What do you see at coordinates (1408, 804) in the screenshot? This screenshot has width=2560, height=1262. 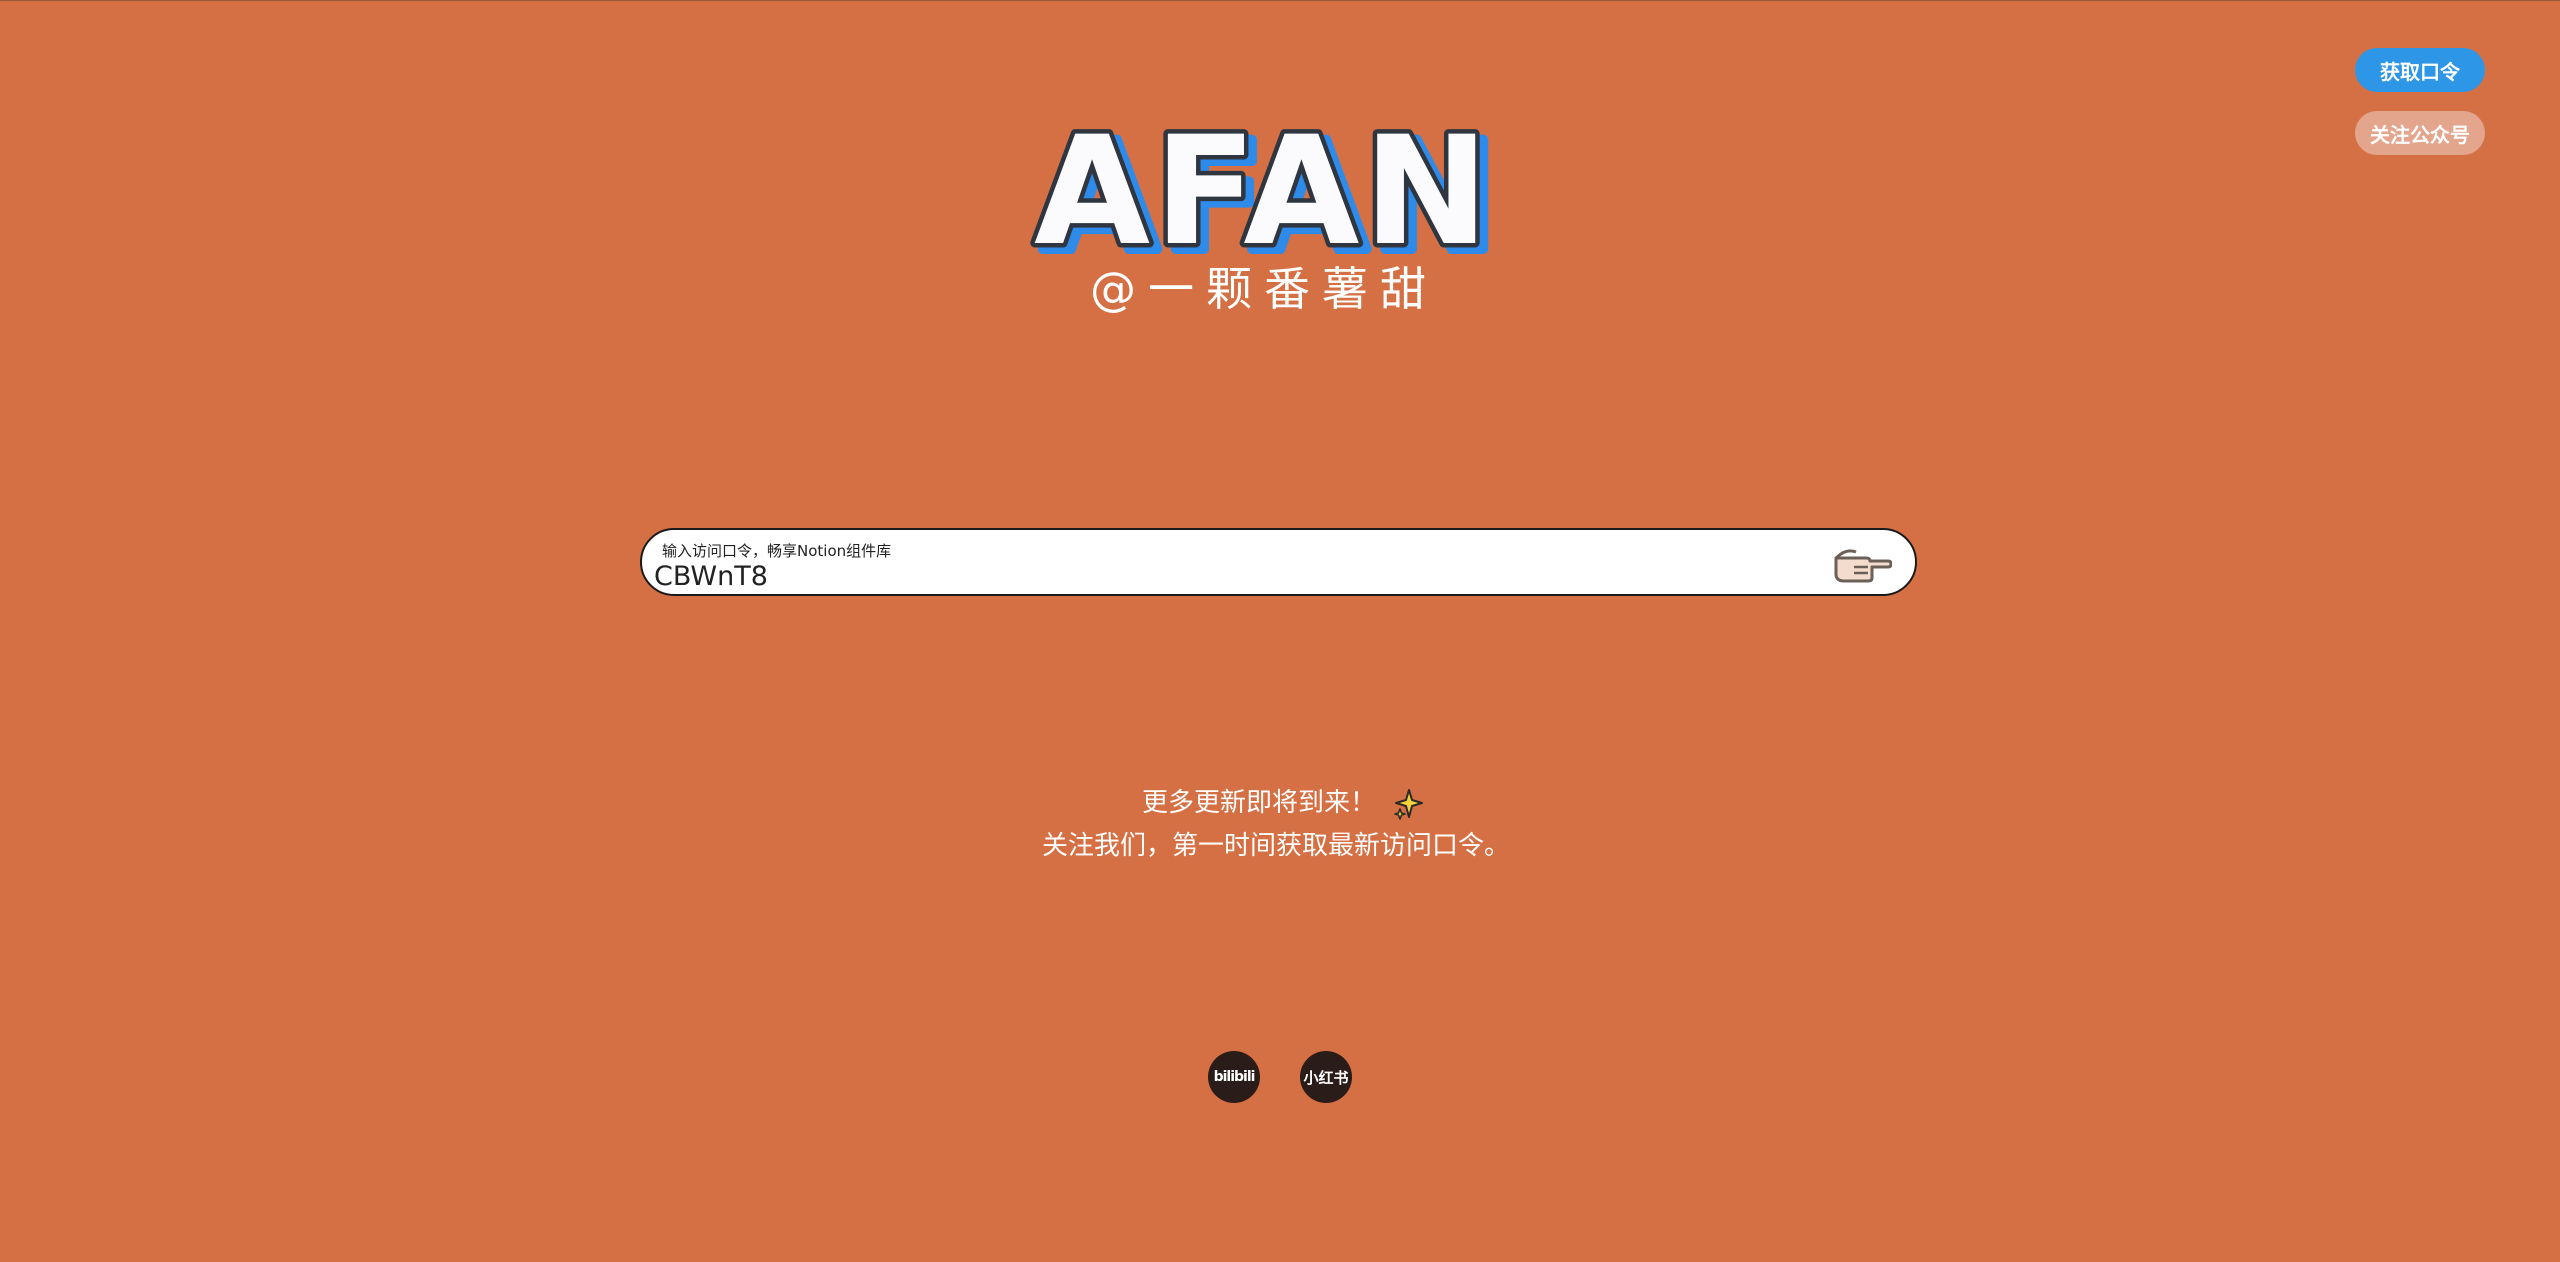 I see `sparkles-icon` at bounding box center [1408, 804].